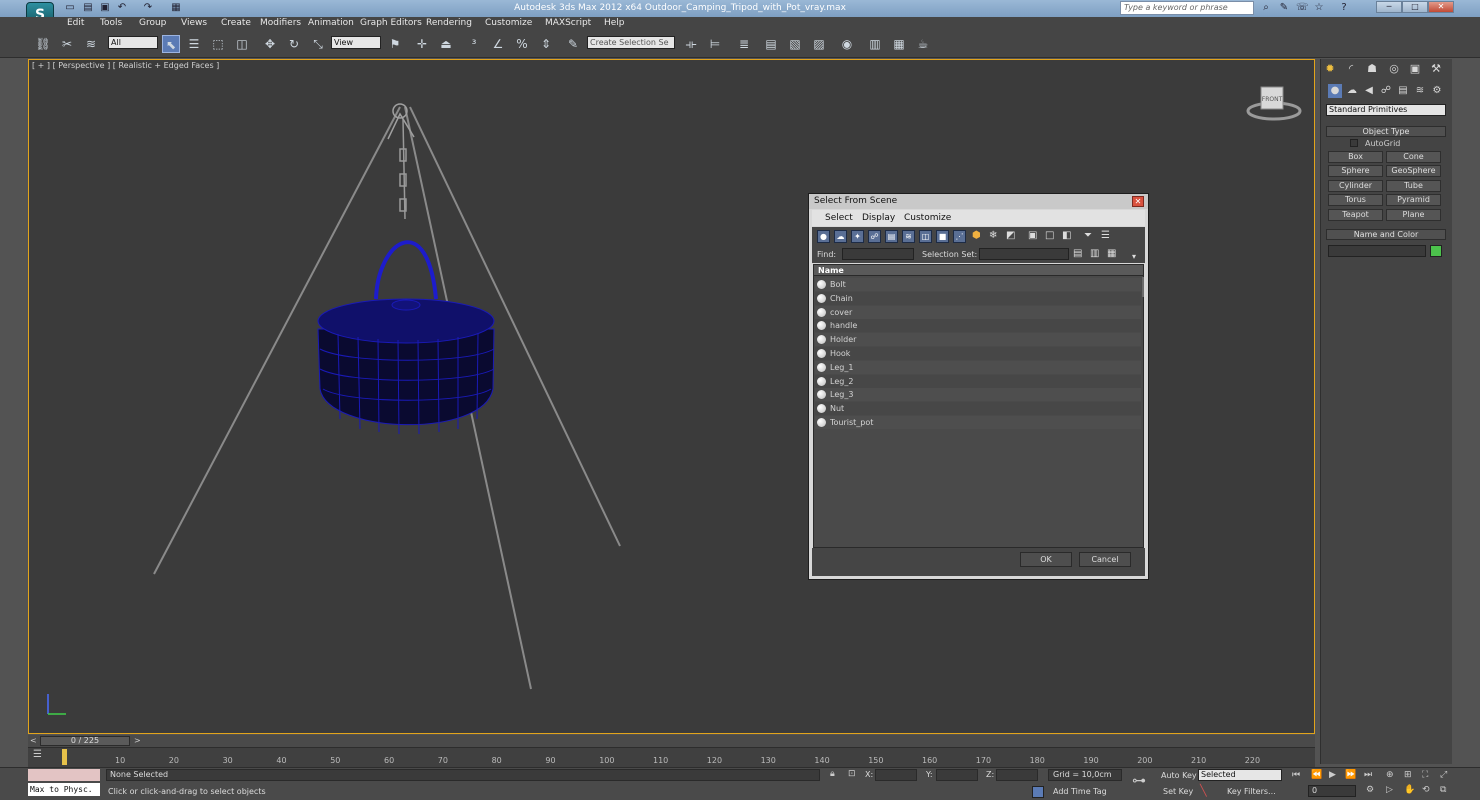 The width and height of the screenshot is (1480, 800). I want to click on mirror-icon: ⟛, so click(691, 44).